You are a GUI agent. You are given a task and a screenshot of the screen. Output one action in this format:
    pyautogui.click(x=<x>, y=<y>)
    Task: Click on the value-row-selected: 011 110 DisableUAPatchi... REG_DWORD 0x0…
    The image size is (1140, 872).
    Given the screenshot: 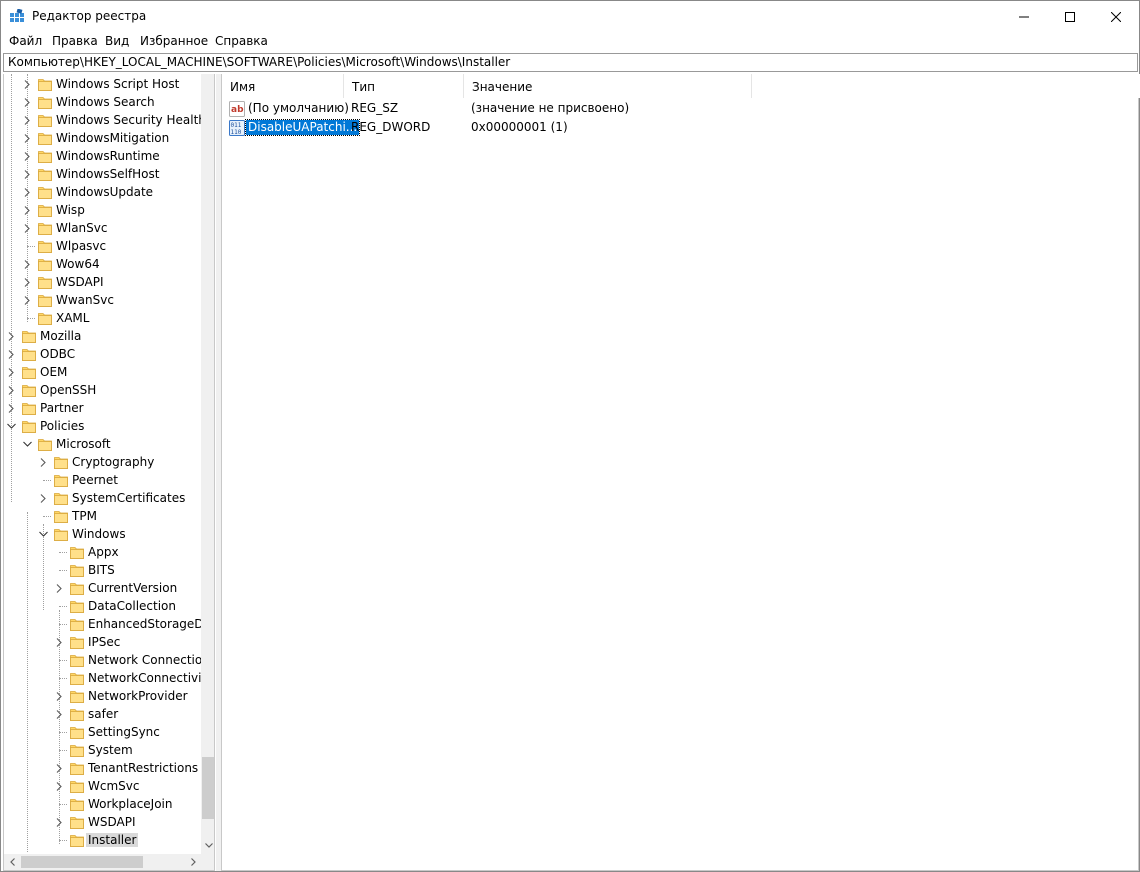 What is the action you would take?
    pyautogui.click(x=681, y=127)
    